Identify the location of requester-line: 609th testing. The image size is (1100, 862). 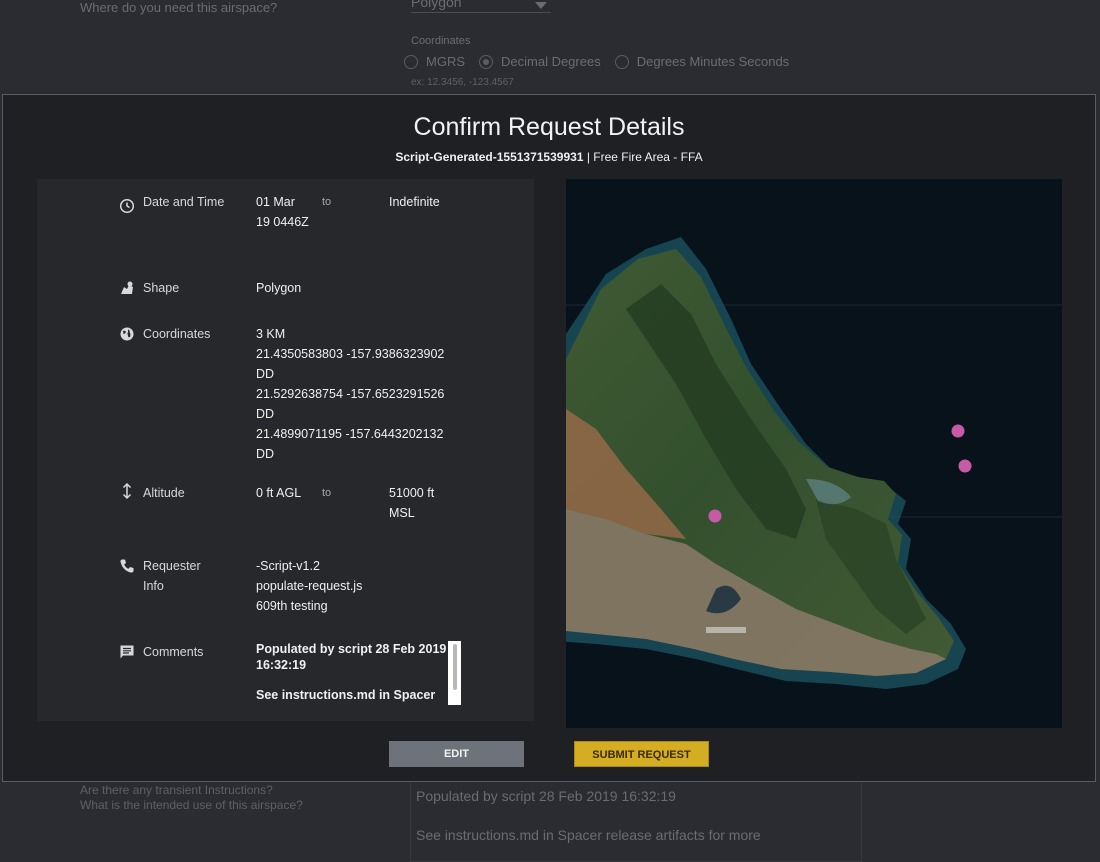
(292, 606).